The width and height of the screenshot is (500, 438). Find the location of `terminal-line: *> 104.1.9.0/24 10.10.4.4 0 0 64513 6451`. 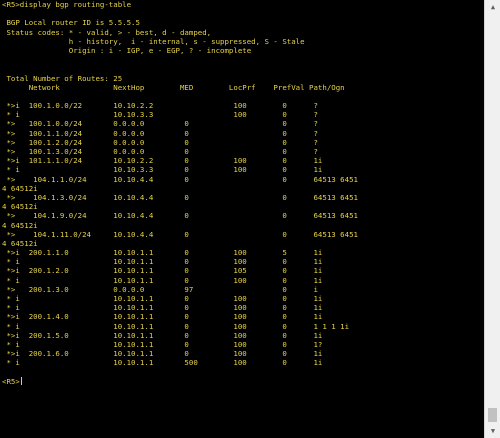

terminal-line: *> 104.1.9.0/24 10.10.4.4 0 0 64513 6451 is located at coordinates (242, 215).